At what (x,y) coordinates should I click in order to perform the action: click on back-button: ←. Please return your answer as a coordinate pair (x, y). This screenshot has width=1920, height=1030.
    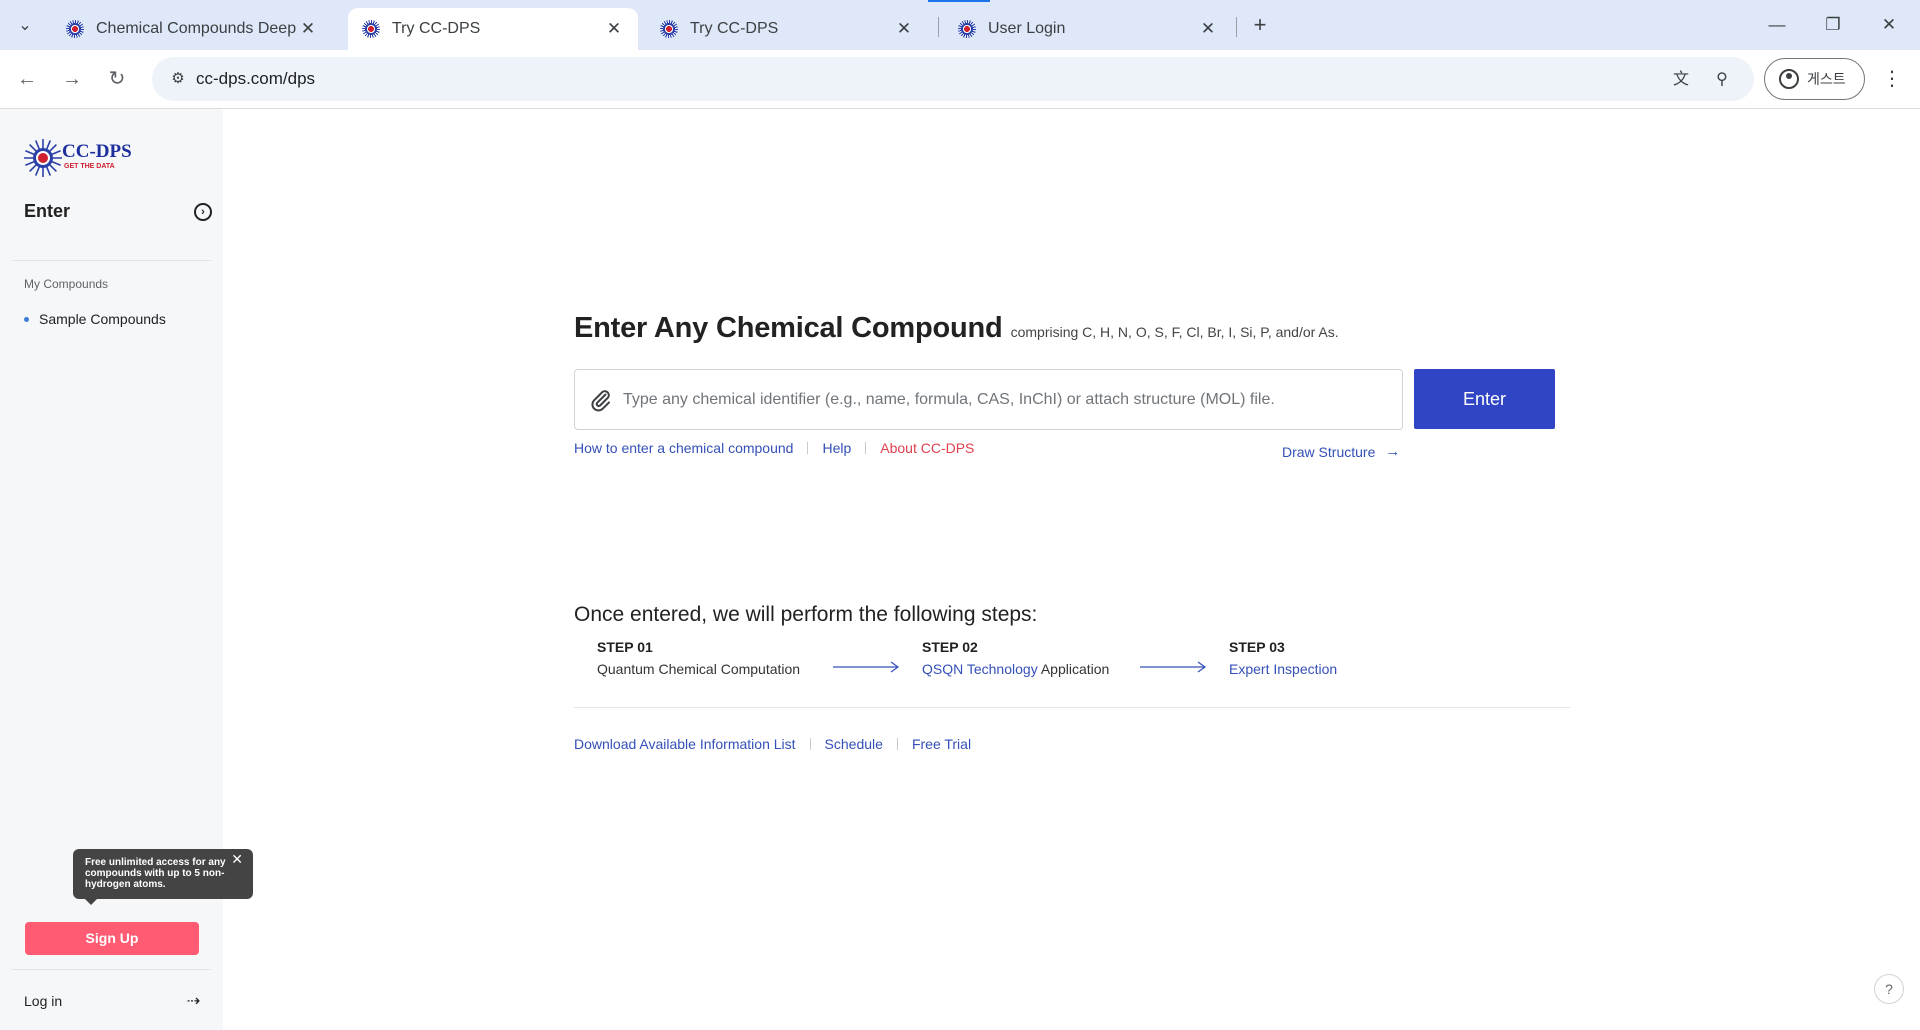
    Looking at the image, I should click on (27, 79).